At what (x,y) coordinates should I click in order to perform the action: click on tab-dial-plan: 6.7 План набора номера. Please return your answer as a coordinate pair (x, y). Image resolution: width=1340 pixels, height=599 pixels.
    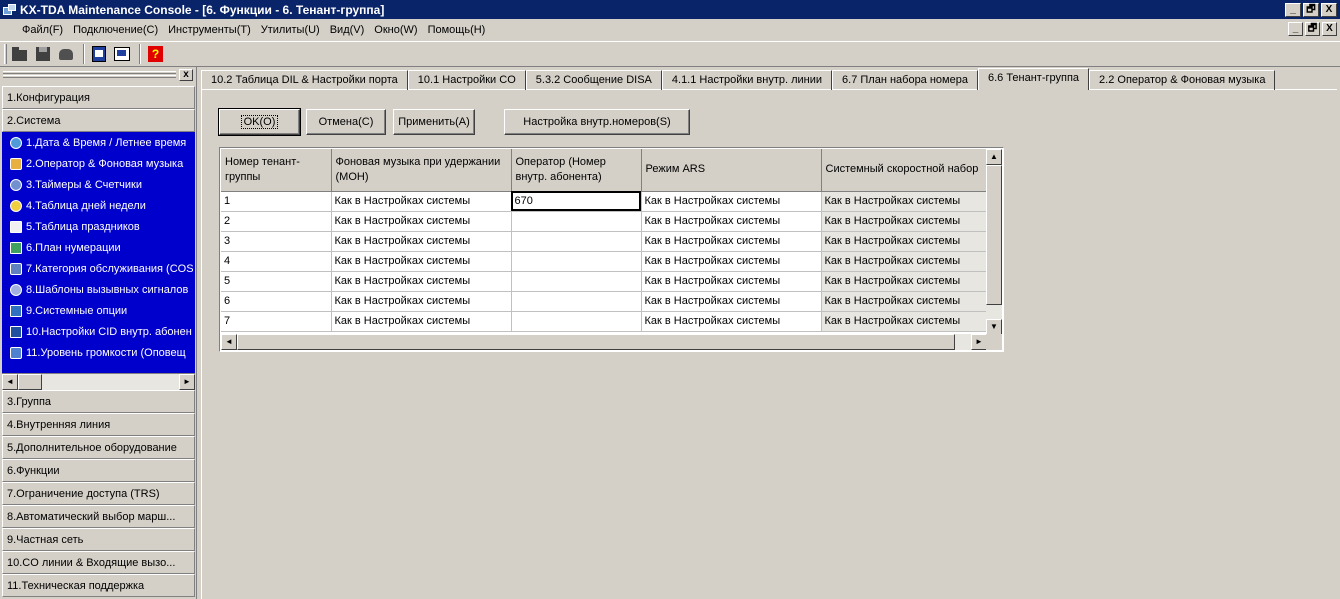
    Looking at the image, I should click on (905, 80).